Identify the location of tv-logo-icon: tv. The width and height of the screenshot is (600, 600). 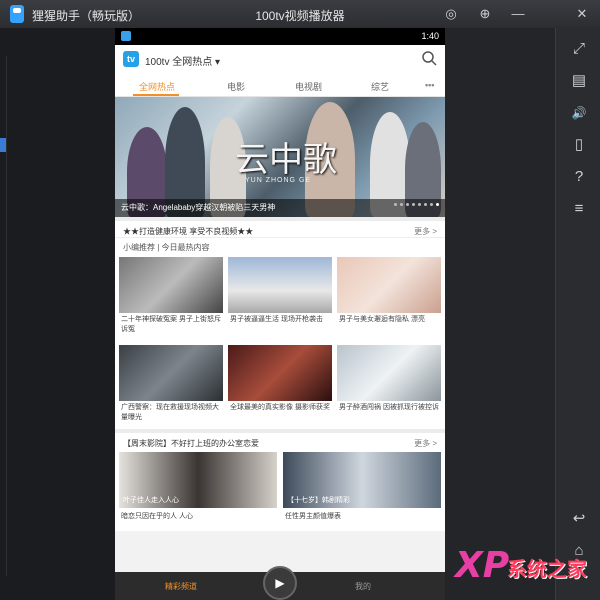
(131, 59).